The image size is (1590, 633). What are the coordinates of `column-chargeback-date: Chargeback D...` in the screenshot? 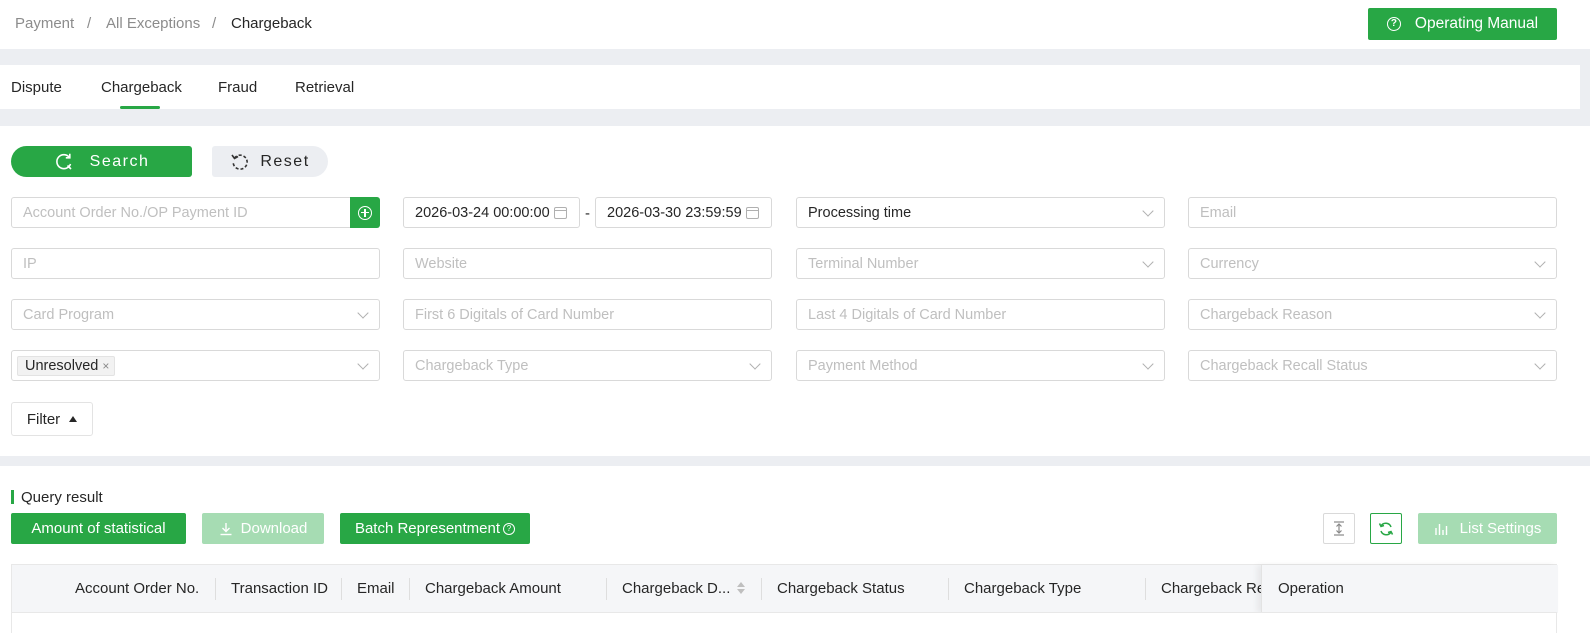 It's located at (676, 588).